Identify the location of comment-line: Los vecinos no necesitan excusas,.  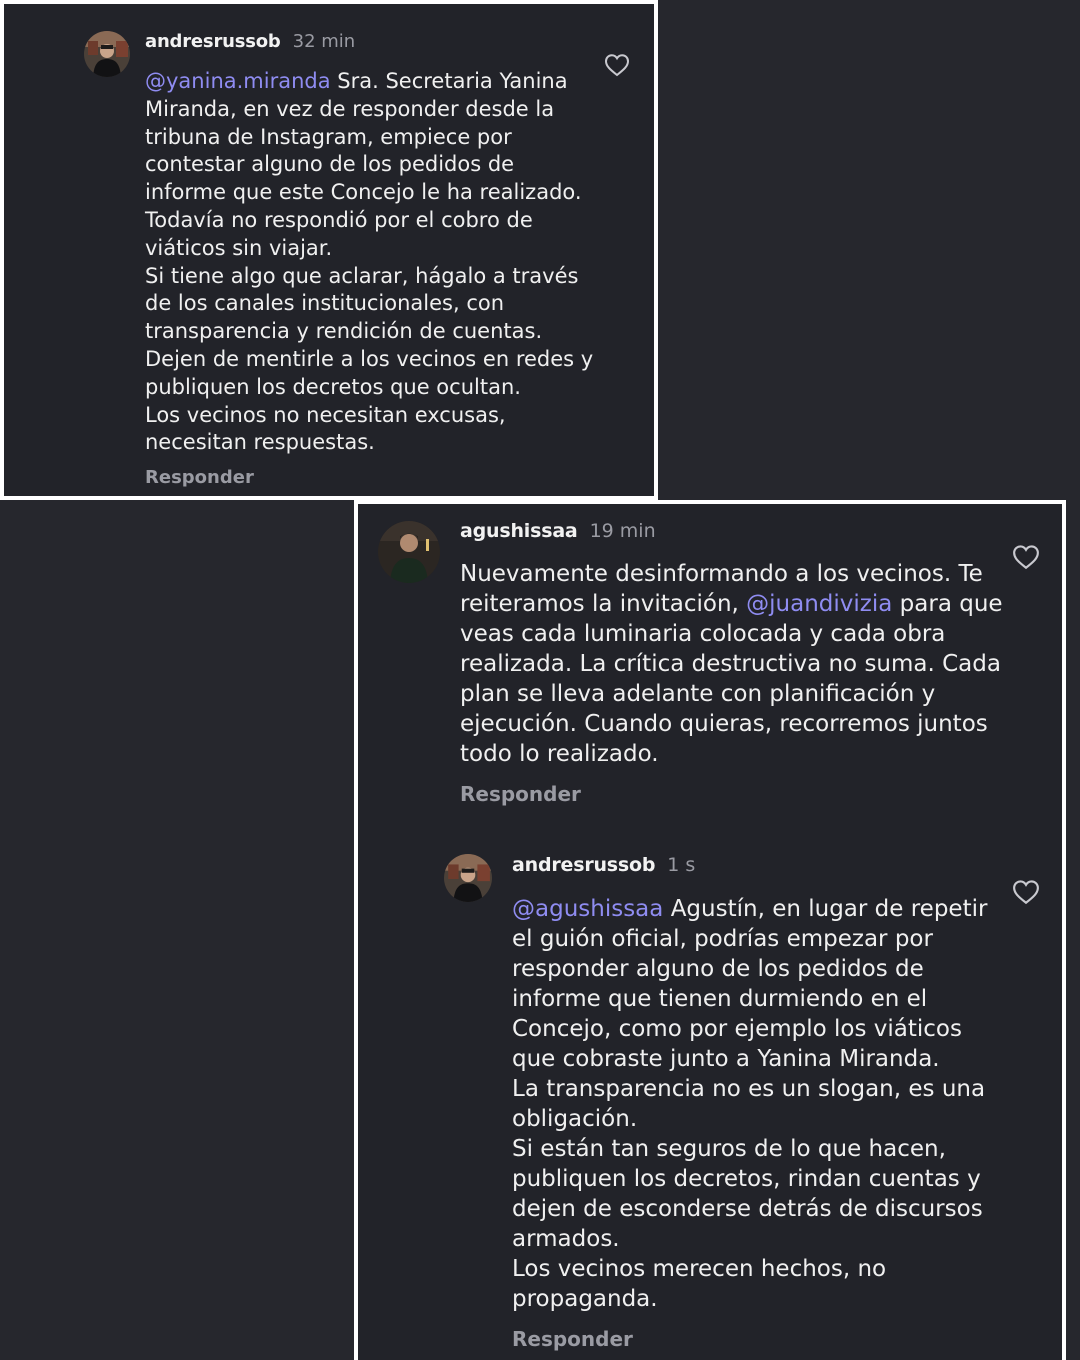
(325, 414).